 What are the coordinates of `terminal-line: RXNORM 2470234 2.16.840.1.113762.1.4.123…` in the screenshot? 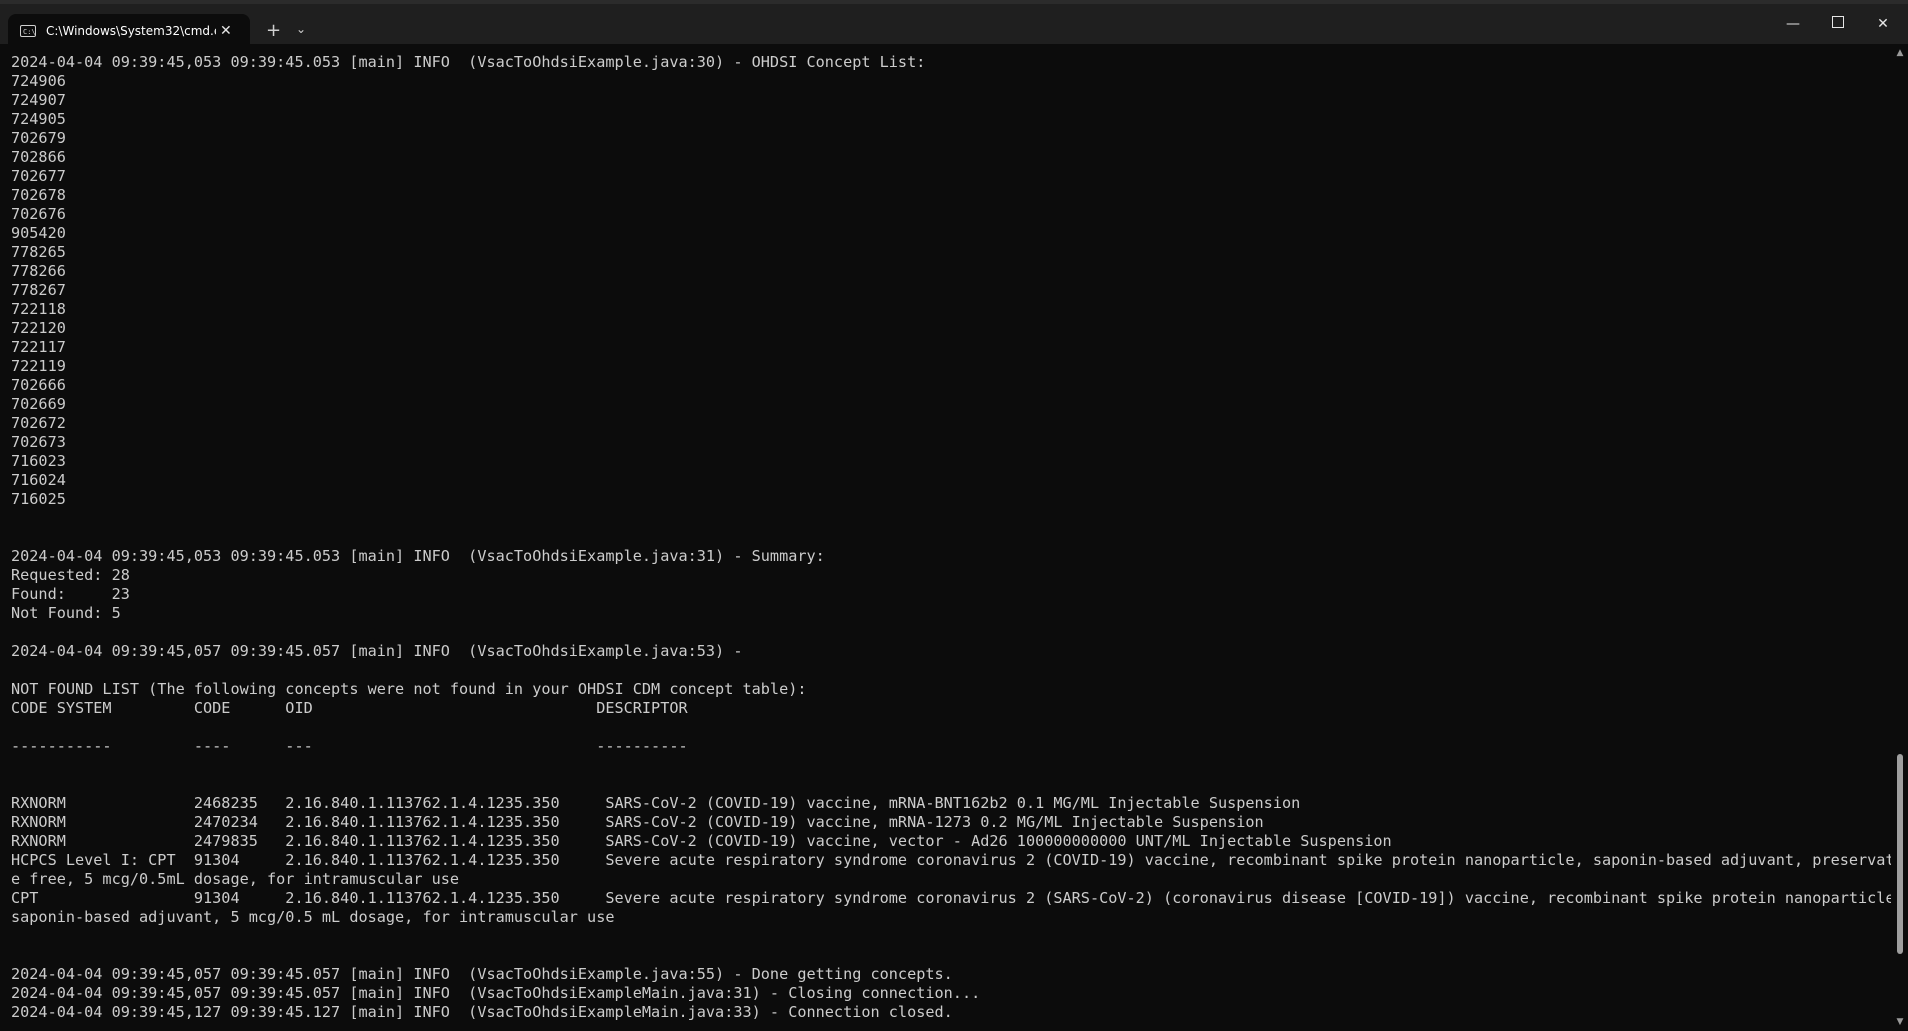 It's located at (637, 822).